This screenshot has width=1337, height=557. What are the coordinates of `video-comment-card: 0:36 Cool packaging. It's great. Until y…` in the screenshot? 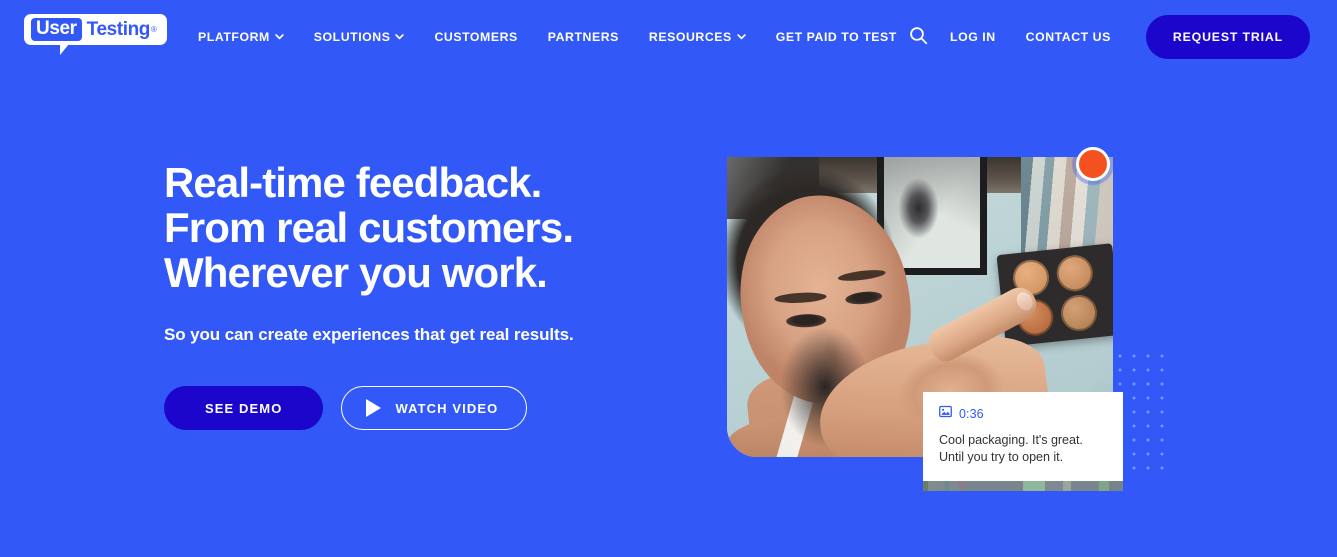 It's located at (1023, 436).